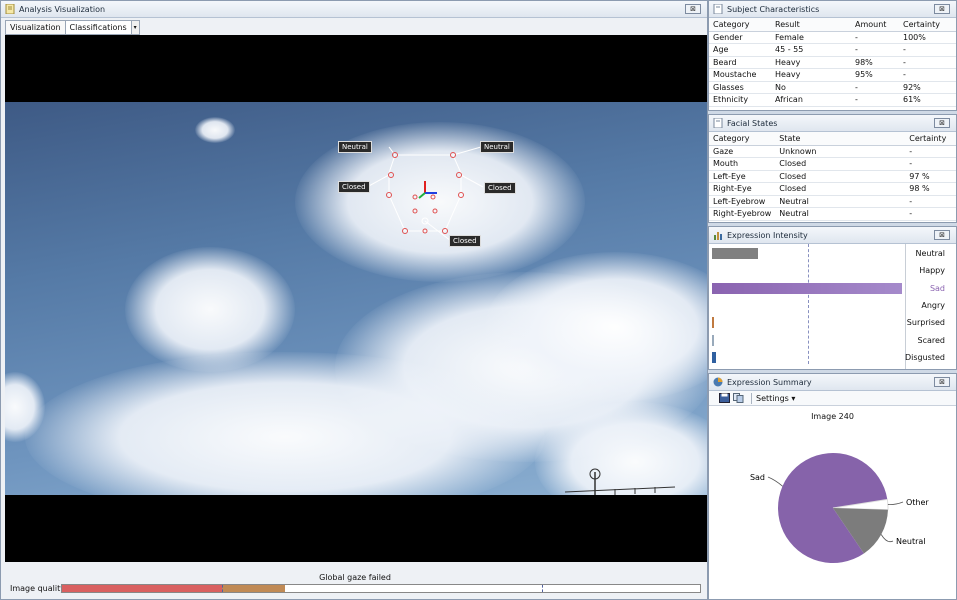 The width and height of the screenshot is (957, 600). What do you see at coordinates (927, 100) in the screenshot?
I see `table-cell: 61%` at bounding box center [927, 100].